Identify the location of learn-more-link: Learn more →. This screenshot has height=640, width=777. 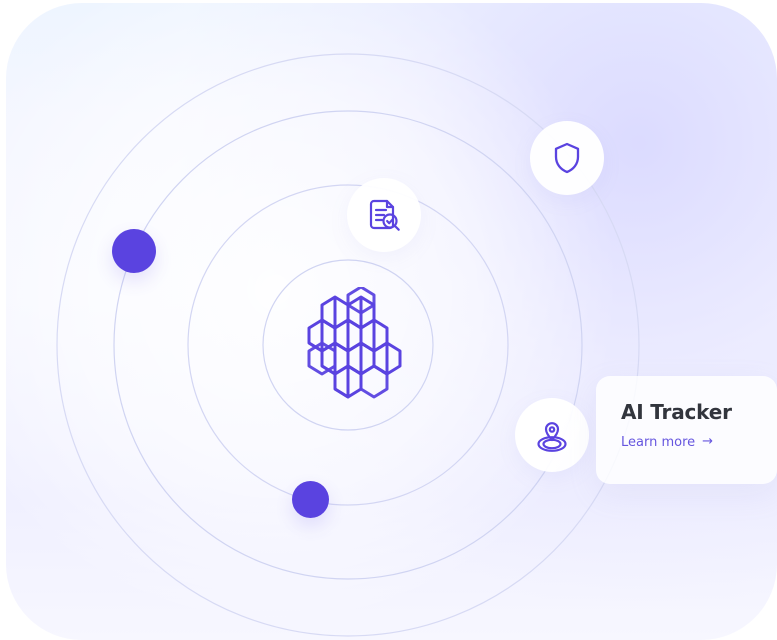
(667, 442).